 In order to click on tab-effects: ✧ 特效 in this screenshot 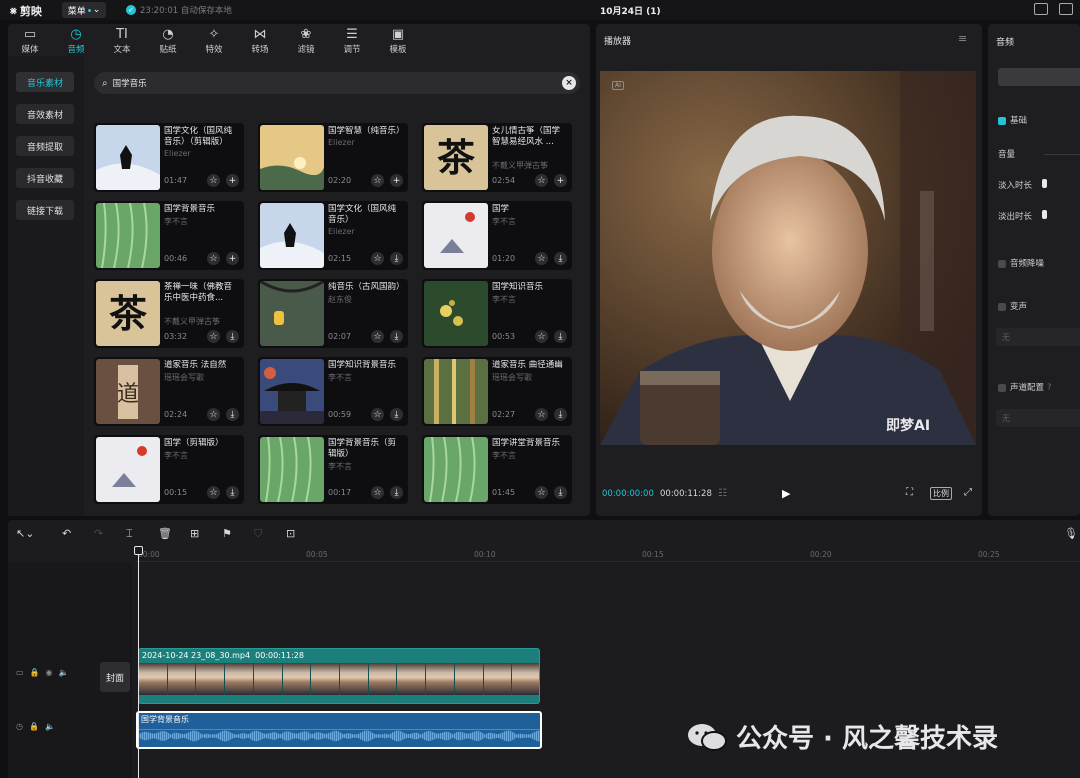, I will do `click(214, 42)`.